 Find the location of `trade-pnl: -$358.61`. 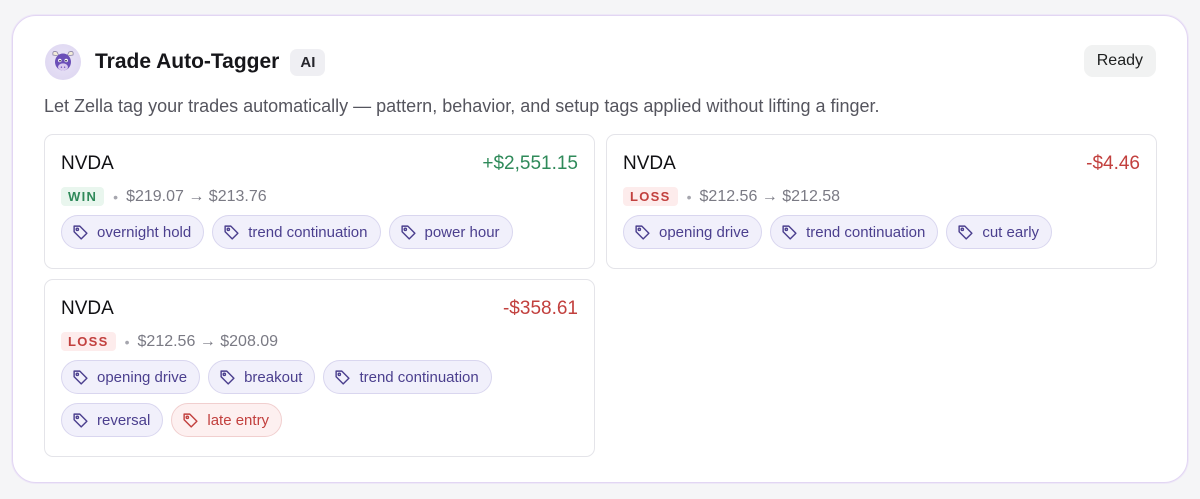

trade-pnl: -$358.61 is located at coordinates (540, 308).